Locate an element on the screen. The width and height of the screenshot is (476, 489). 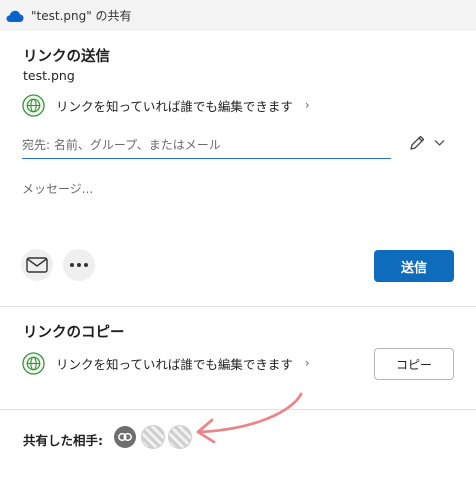
mail-icon is located at coordinates (37, 265).